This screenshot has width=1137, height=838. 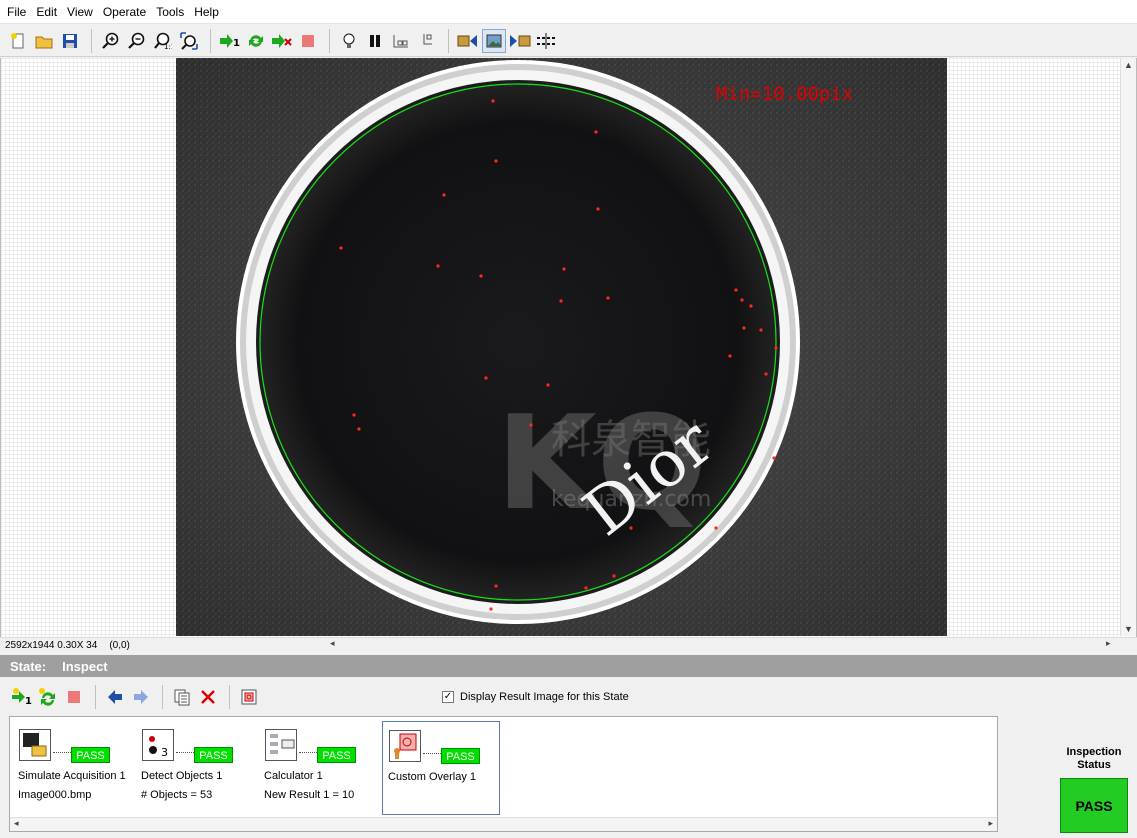 I want to click on step-result: # Objects = 53, so click(x=177, y=795).